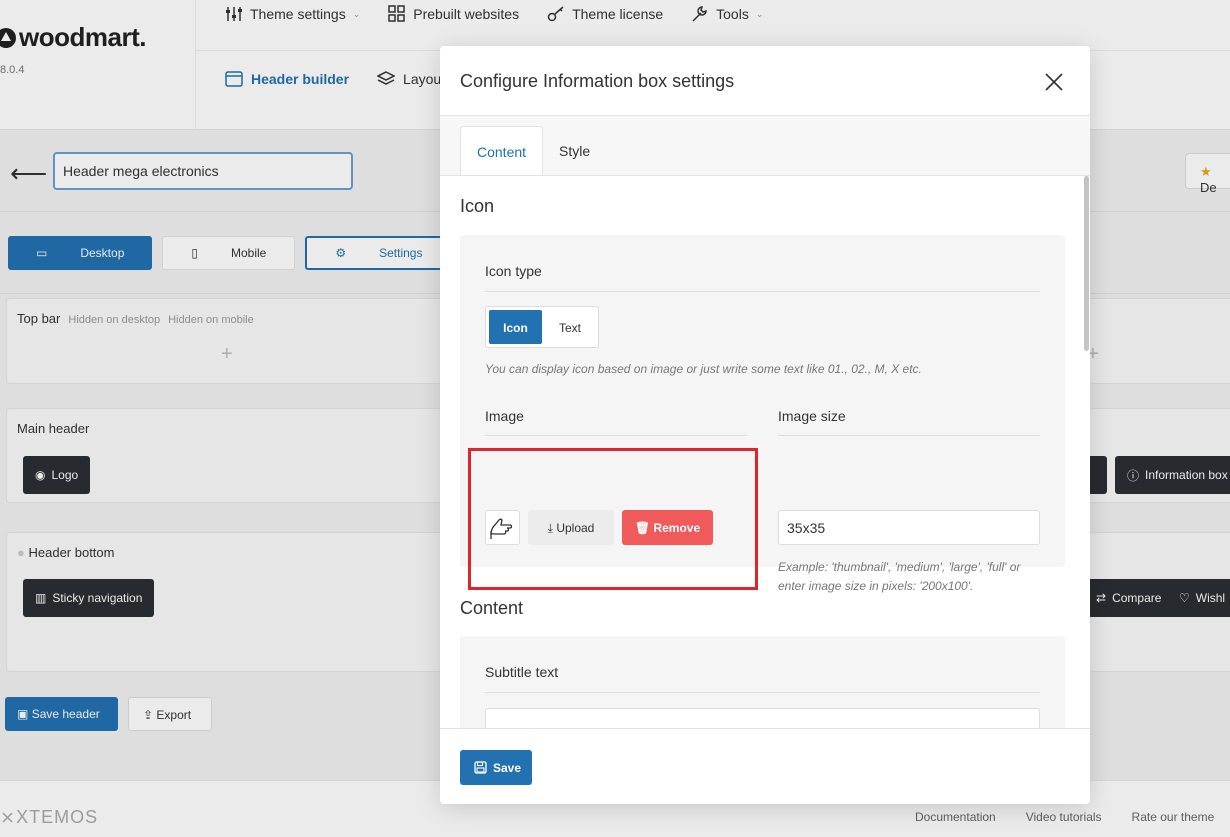 This screenshot has height=837, width=1230. What do you see at coordinates (507, 768) in the screenshot?
I see `button-label: Save` at bounding box center [507, 768].